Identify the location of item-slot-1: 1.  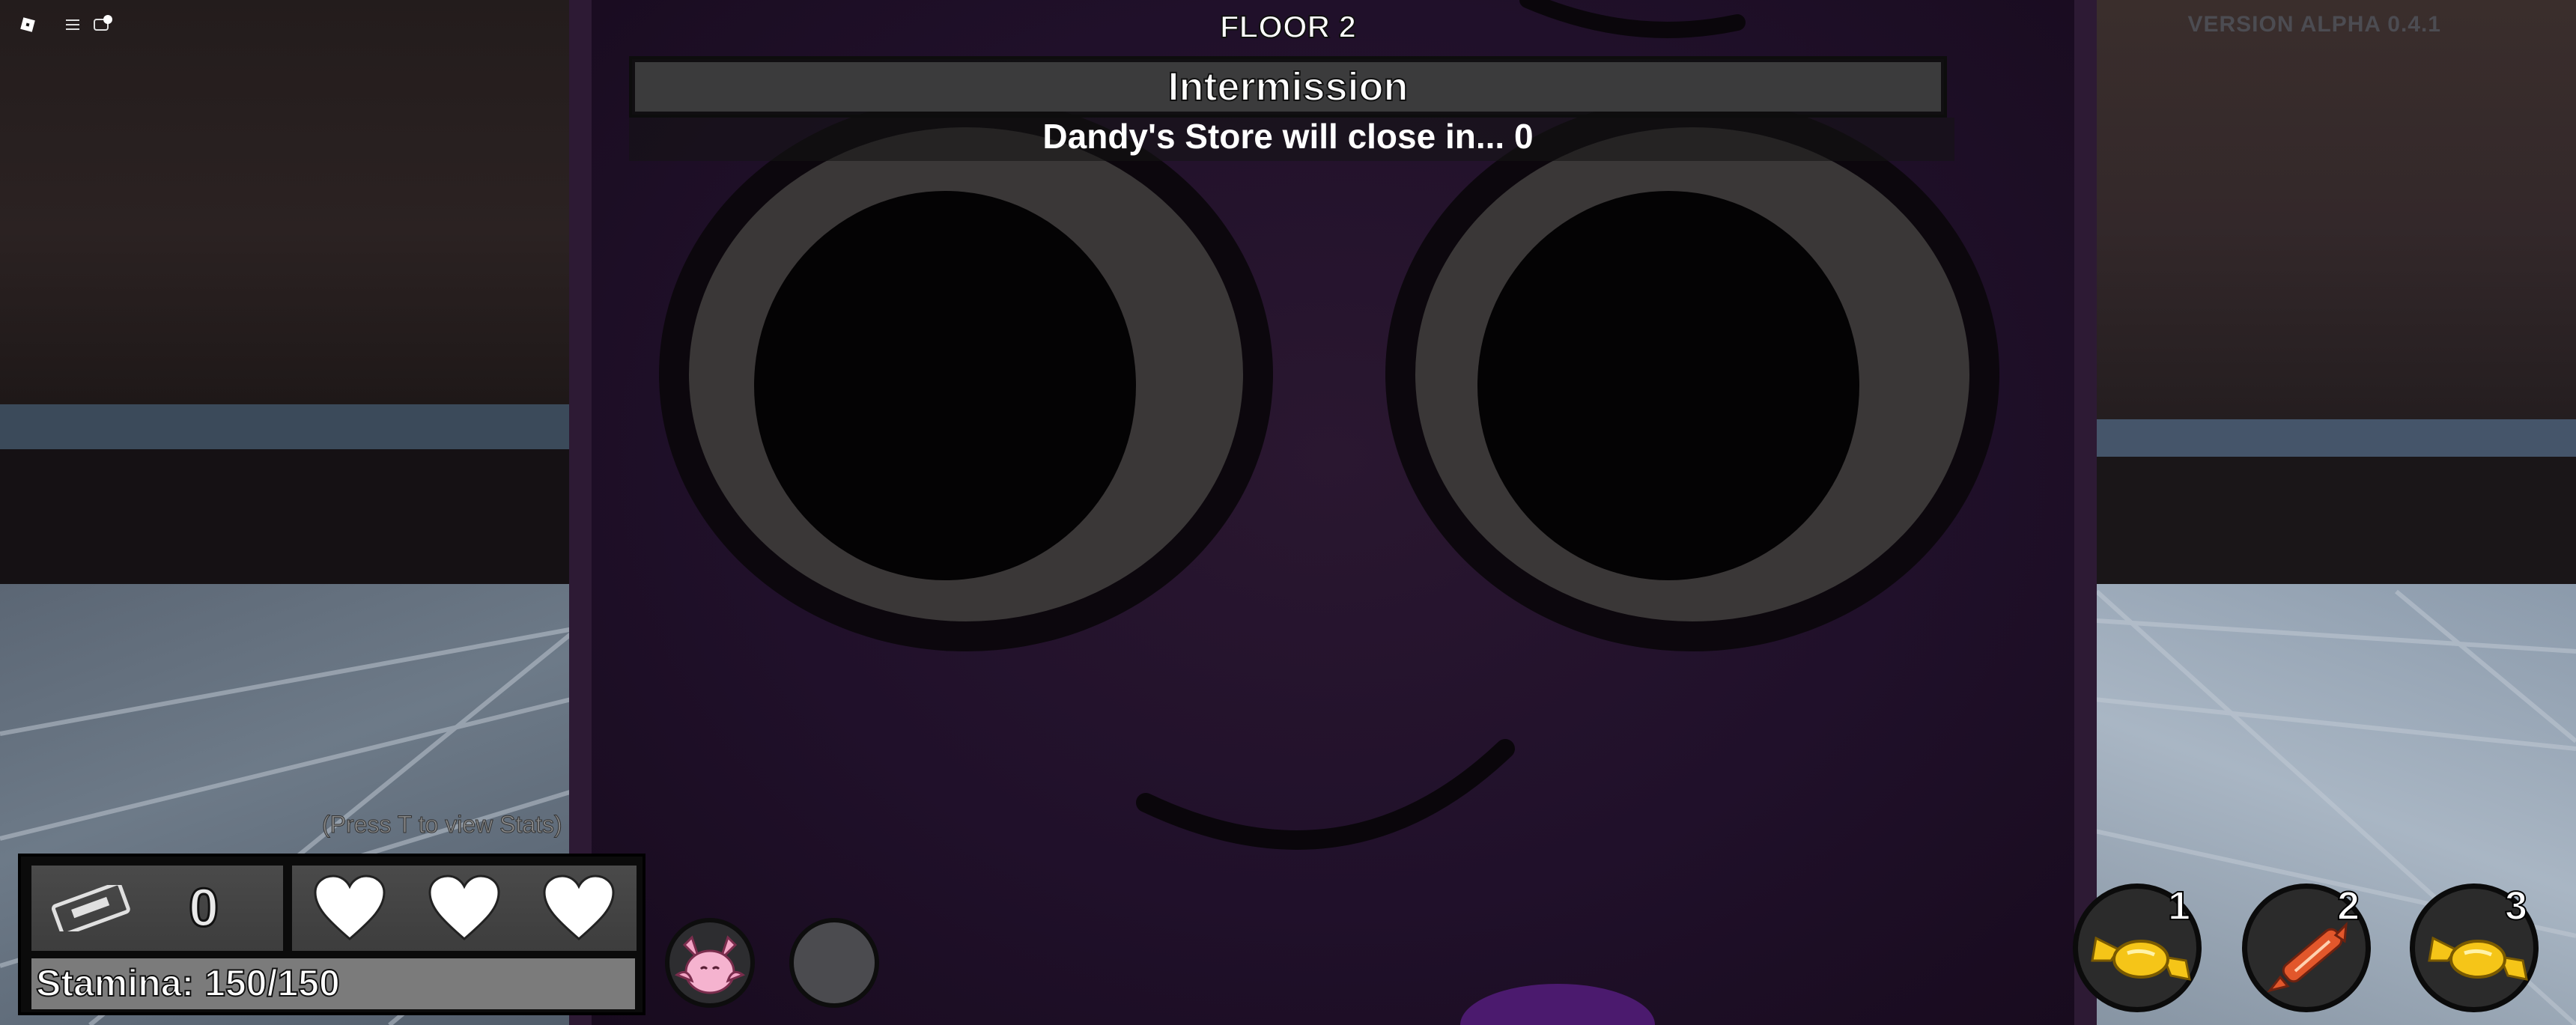
(2137, 947).